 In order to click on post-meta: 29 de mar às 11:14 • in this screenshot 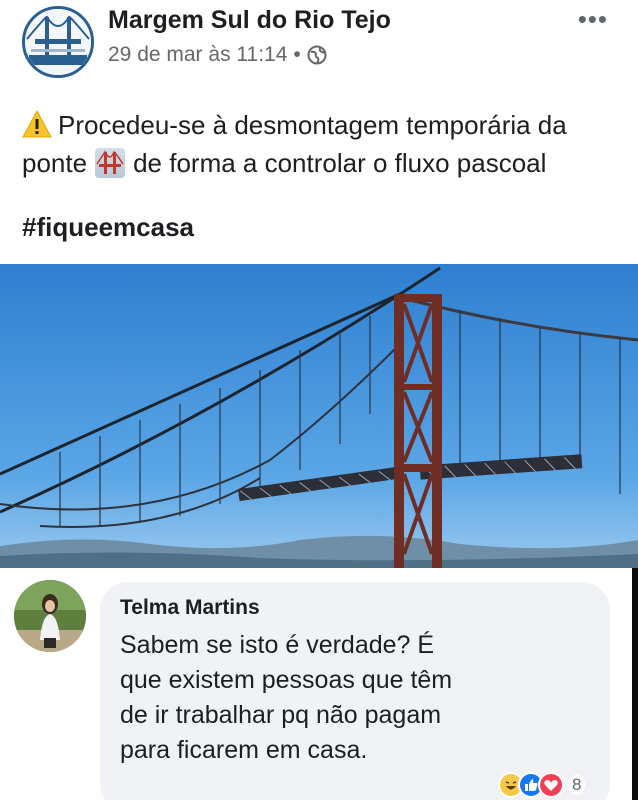, I will do `click(217, 55)`.